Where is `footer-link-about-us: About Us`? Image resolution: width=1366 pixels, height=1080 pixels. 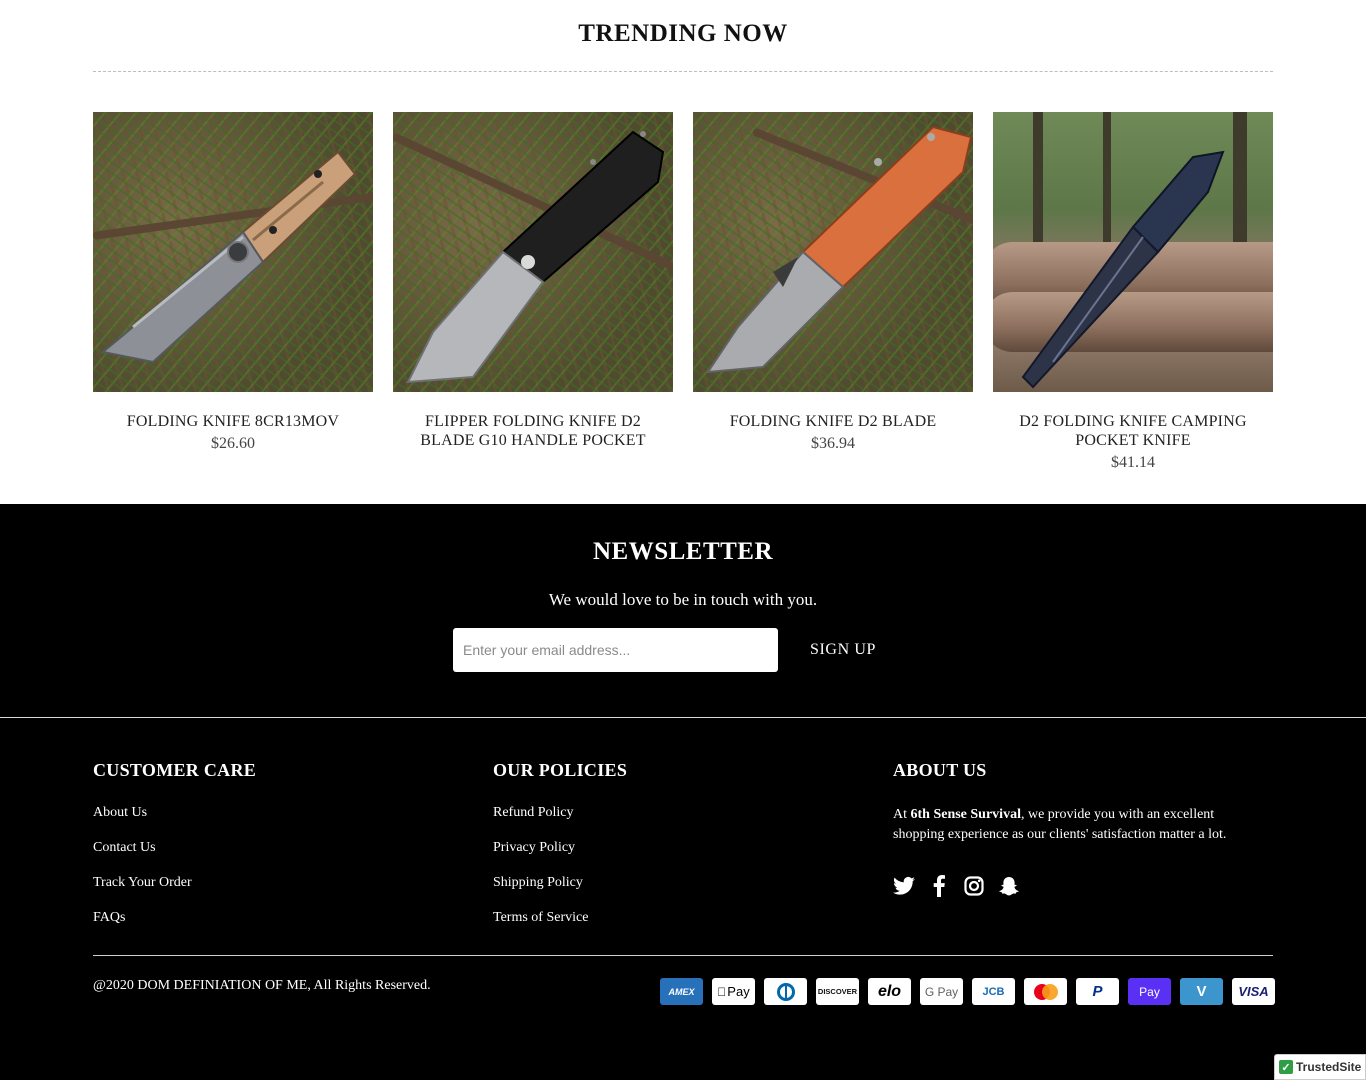
footer-link-about-us: About Us is located at coordinates (174, 822).